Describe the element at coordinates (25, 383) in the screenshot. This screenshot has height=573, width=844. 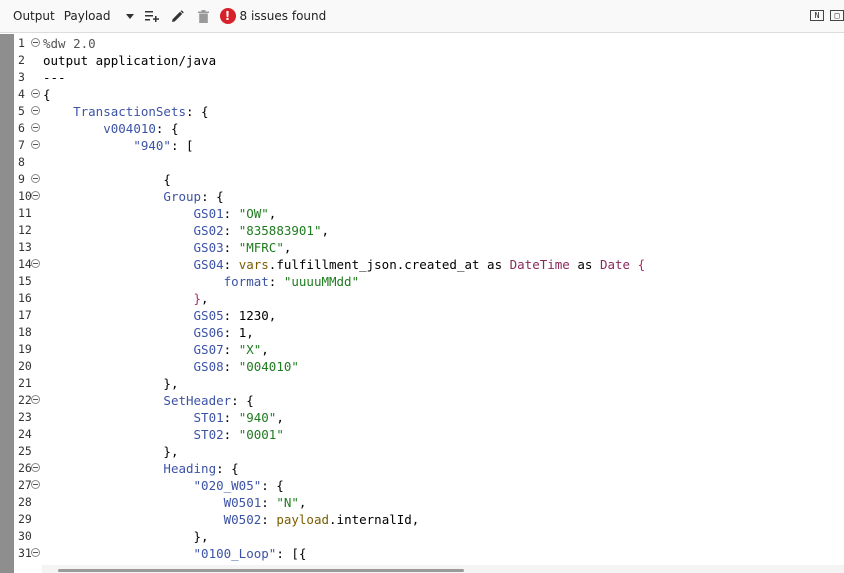
I see `line-number: 21` at that location.